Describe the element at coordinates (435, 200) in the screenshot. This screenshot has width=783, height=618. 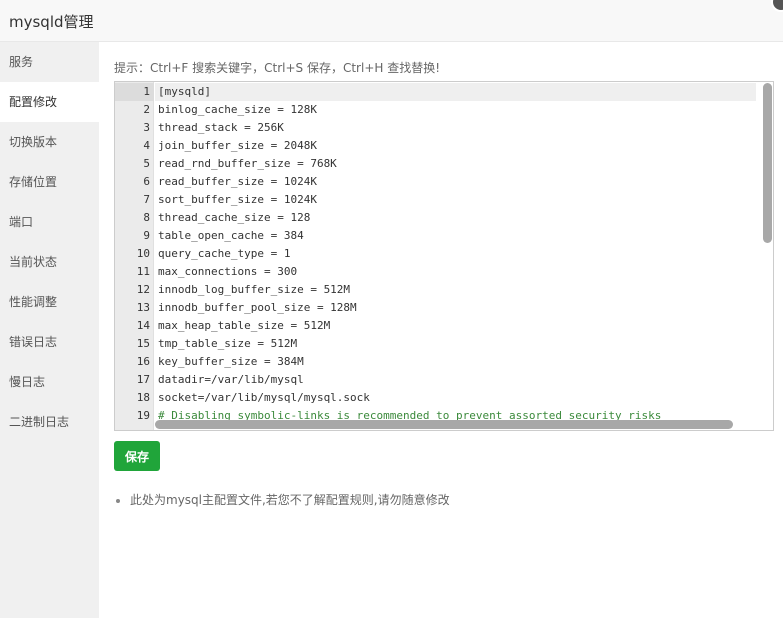
I see `code-line: 7 sort_buffer_size = 1024K` at that location.